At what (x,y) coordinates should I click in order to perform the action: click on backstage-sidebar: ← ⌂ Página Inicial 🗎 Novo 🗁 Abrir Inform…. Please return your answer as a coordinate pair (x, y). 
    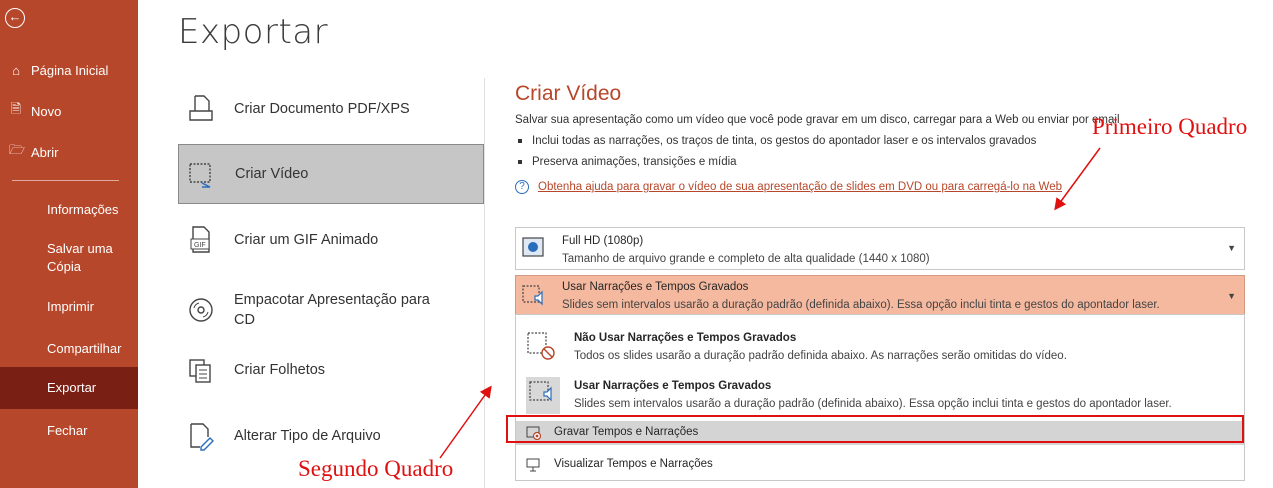
    Looking at the image, I should click on (69, 244).